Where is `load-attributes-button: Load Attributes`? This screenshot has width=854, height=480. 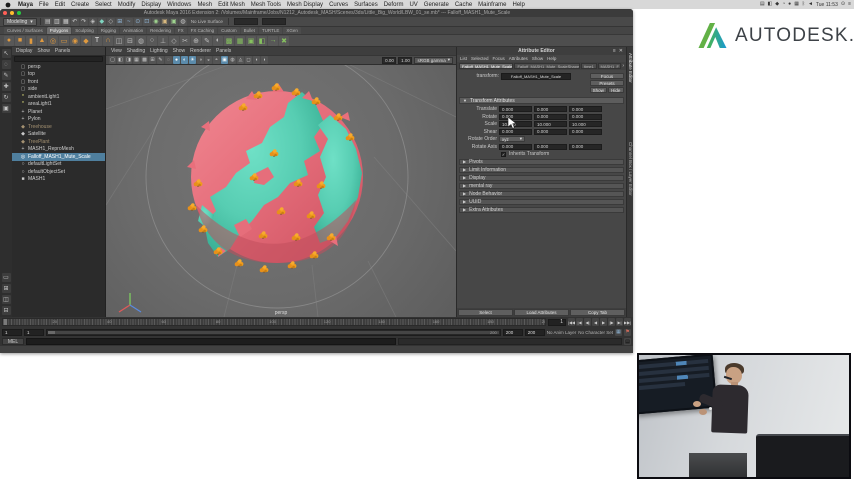
load-attributes-button: Load Attributes is located at coordinates (541, 312).